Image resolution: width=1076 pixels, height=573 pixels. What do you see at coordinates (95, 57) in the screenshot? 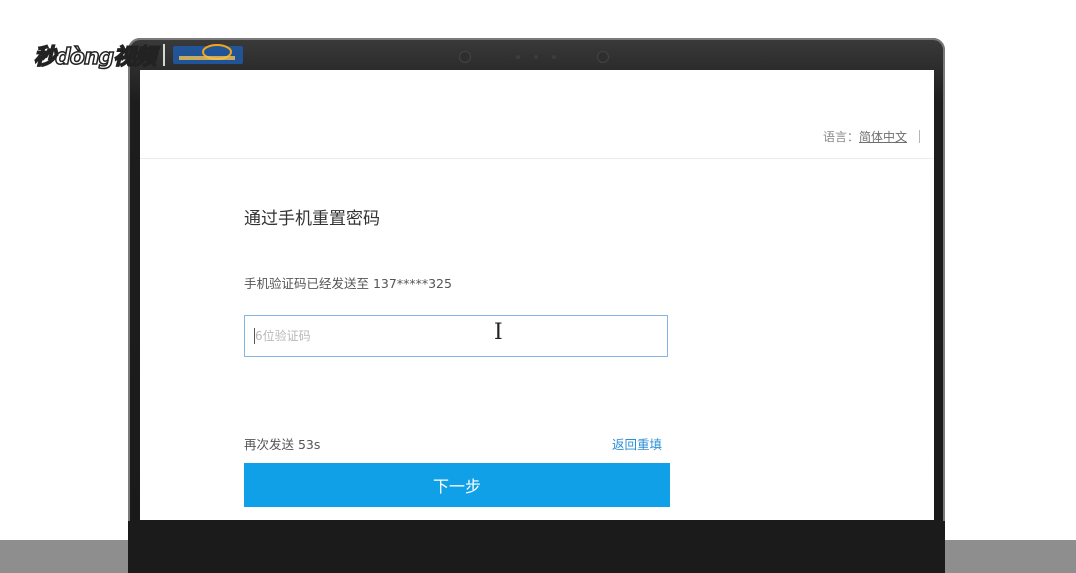
I see `watermark-brand: 秒dòng视频` at bounding box center [95, 57].